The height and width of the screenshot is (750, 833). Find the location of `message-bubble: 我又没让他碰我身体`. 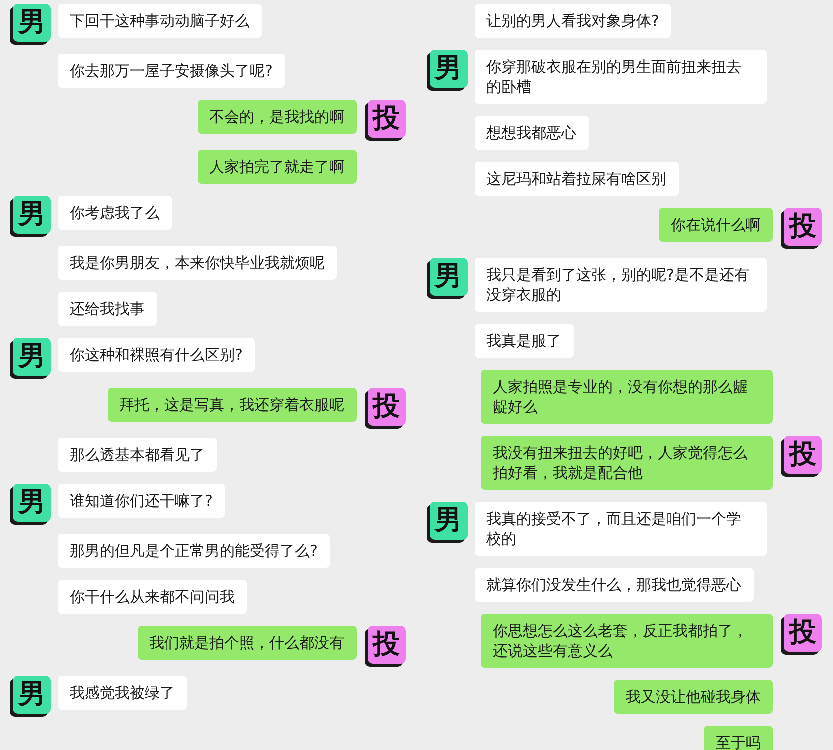

message-bubble: 我又没让他碰我身体 is located at coordinates (693, 697).